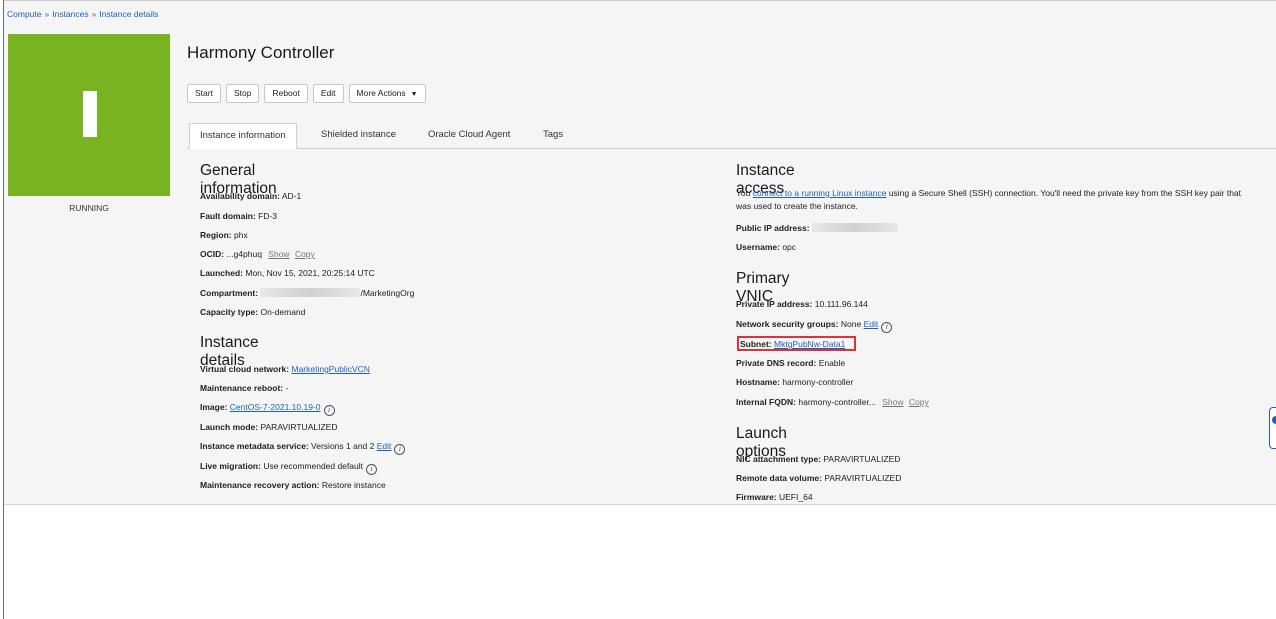  I want to click on remote-data-volume-row: Remote data volume: PARAVIRTUALIZED, so click(818, 478).